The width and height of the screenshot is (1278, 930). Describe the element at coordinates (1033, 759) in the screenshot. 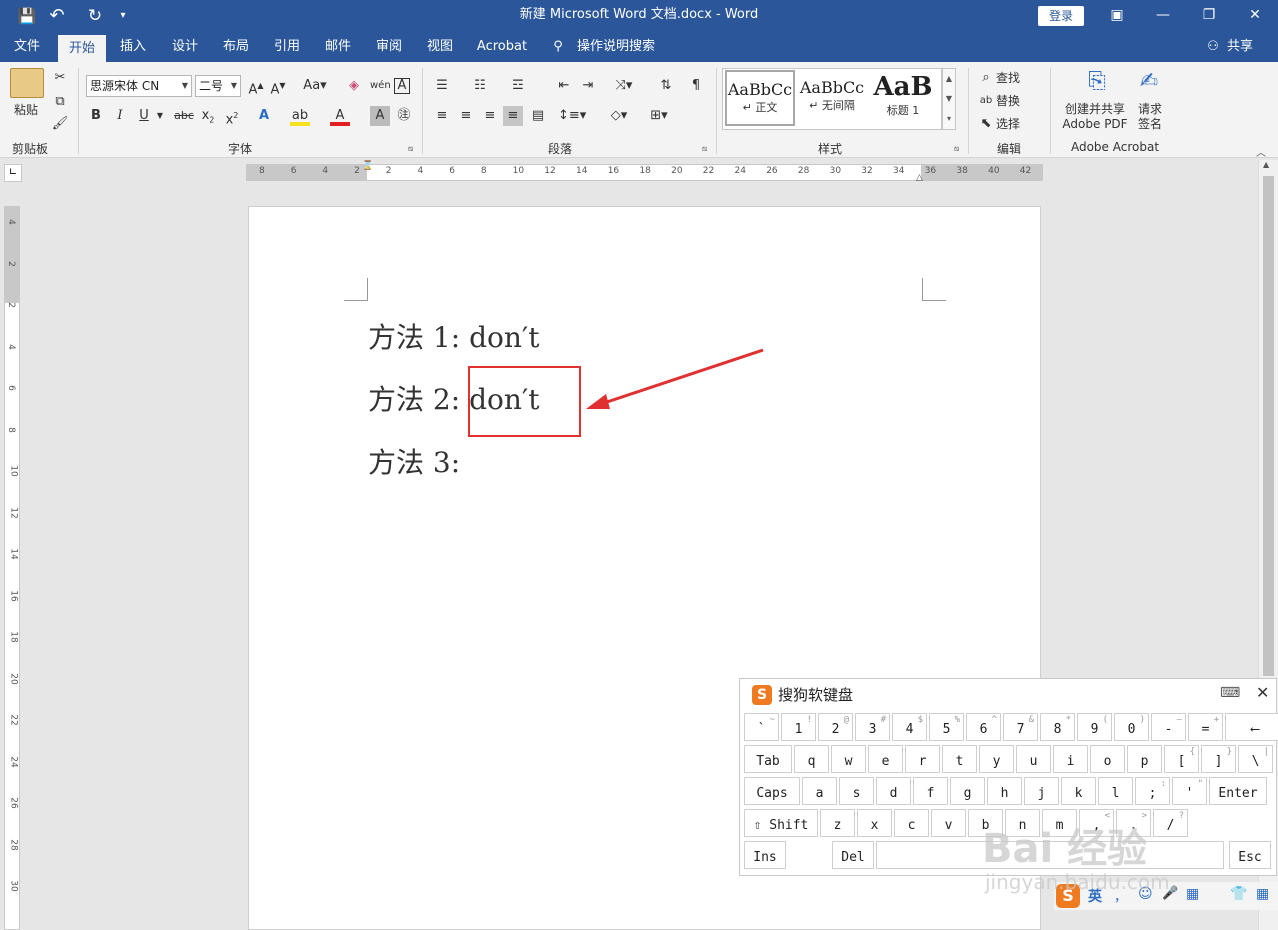

I see `key-1-7: u` at that location.